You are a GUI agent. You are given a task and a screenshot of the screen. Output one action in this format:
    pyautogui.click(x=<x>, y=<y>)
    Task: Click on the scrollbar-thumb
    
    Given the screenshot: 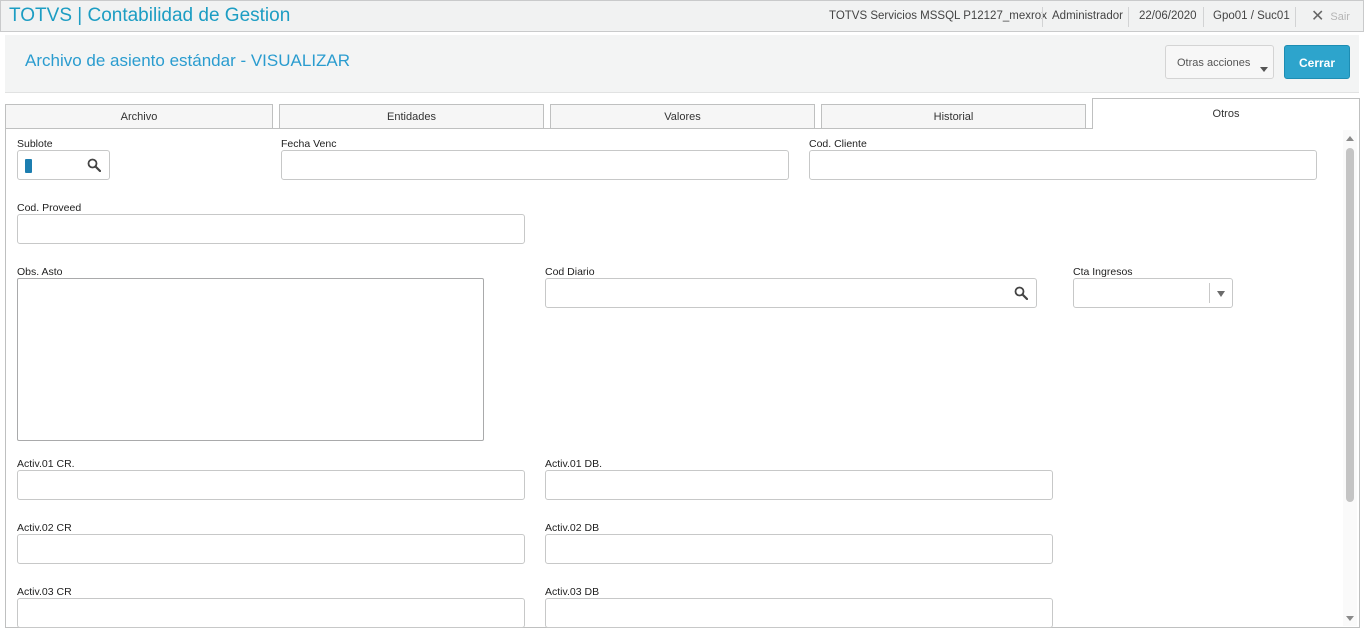 What is the action you would take?
    pyautogui.click(x=1350, y=325)
    